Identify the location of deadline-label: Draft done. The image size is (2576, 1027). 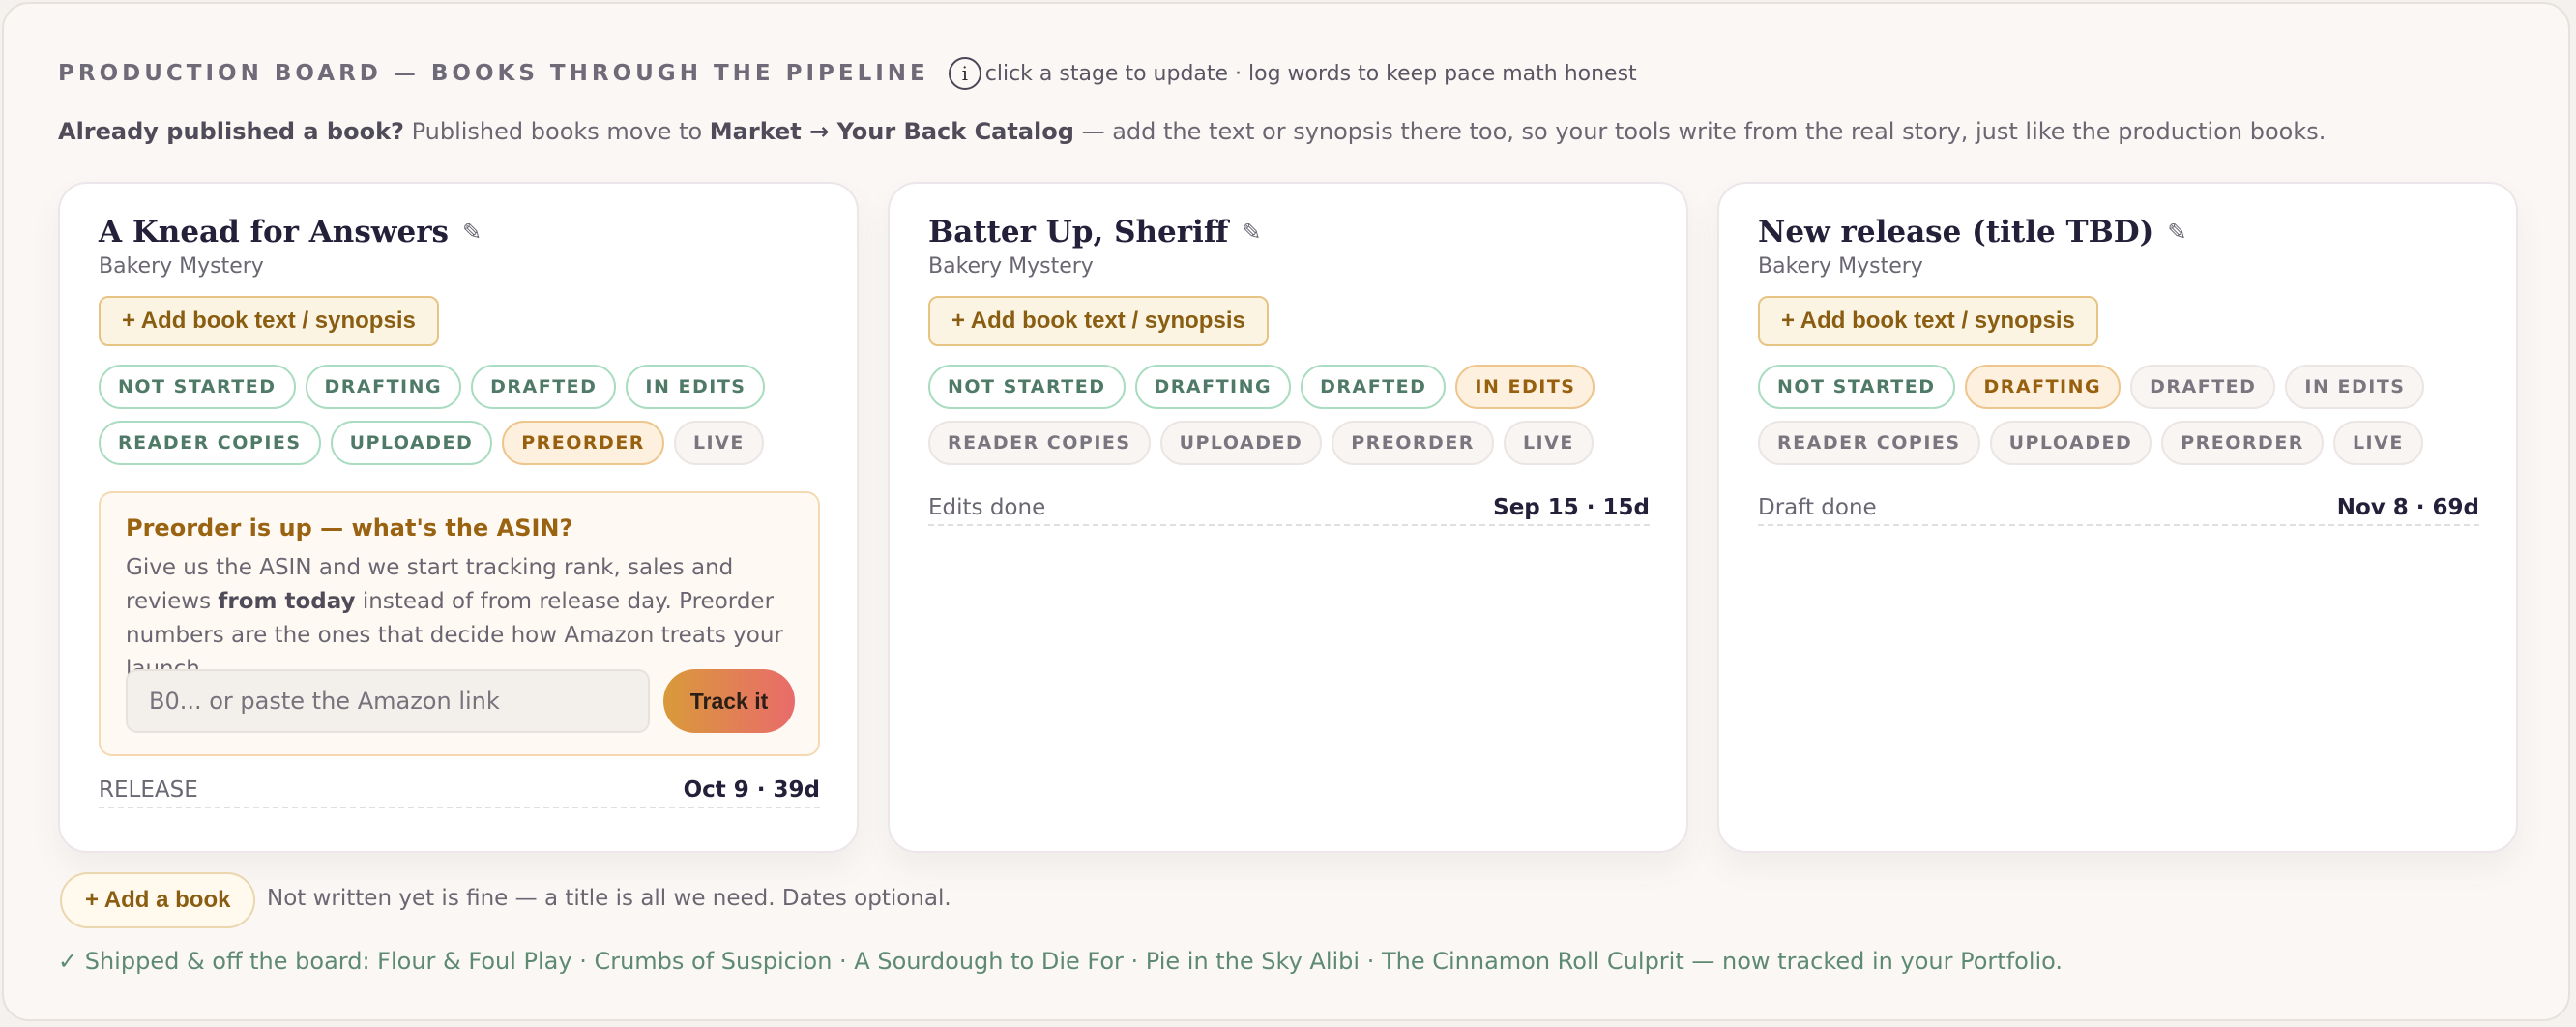
(1817, 508).